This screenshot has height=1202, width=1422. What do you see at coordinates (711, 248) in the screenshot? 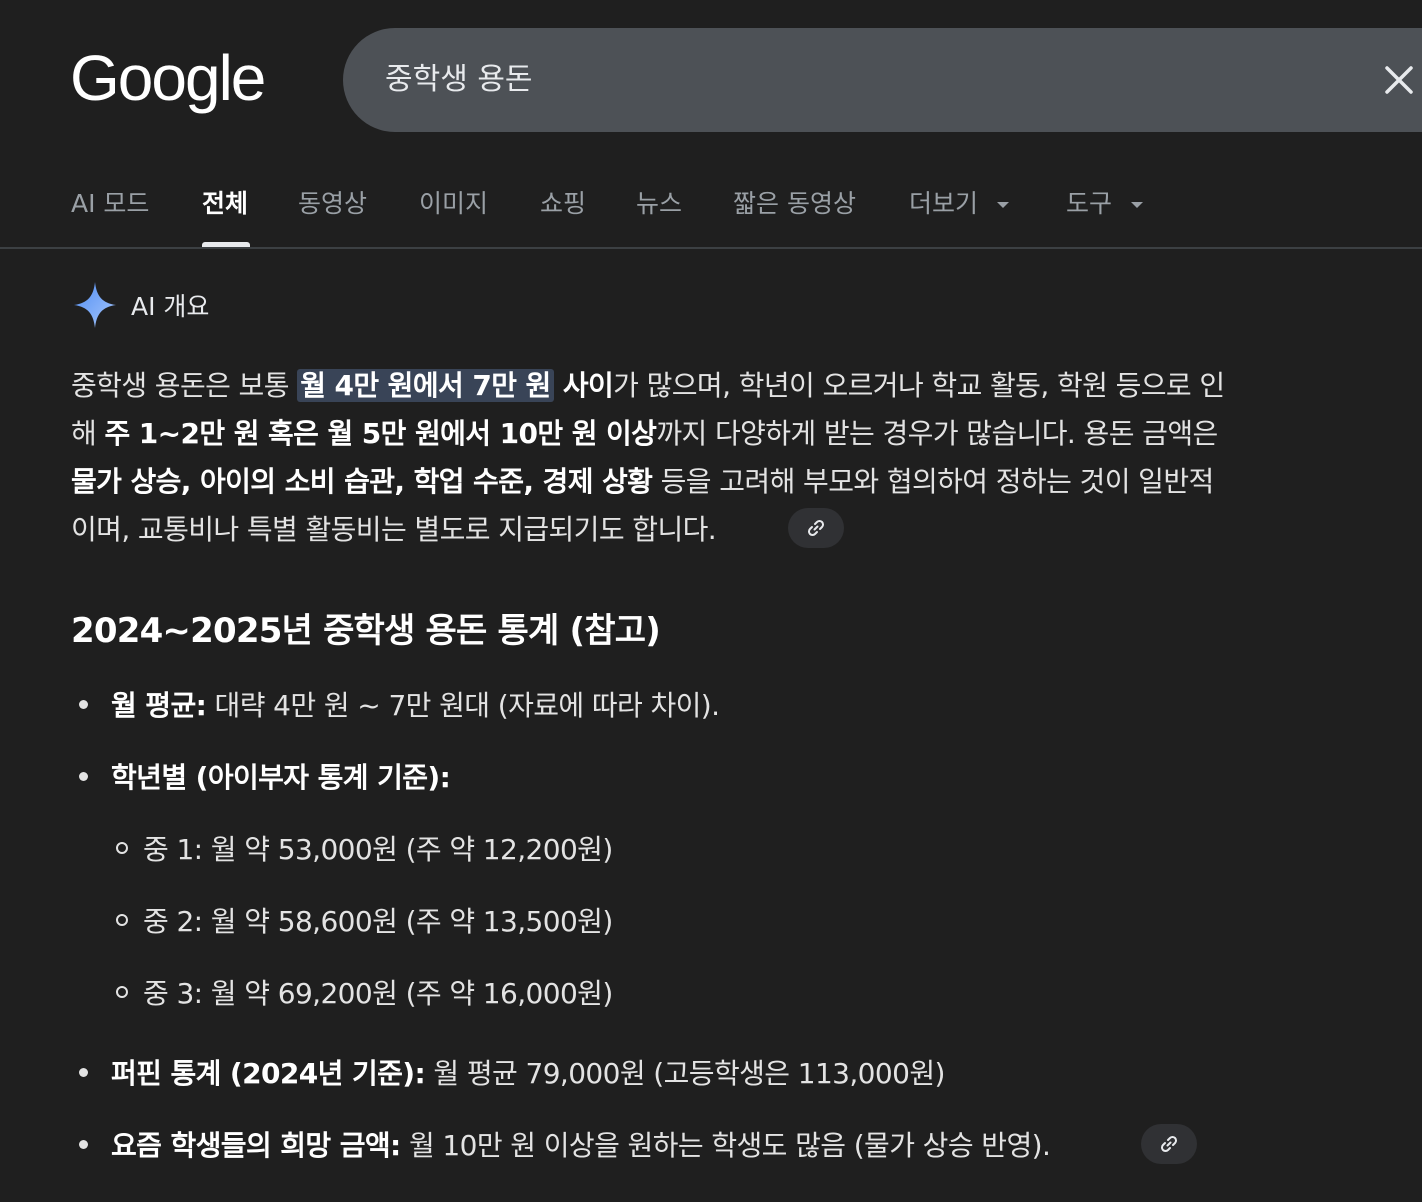
I see `header-divider` at bounding box center [711, 248].